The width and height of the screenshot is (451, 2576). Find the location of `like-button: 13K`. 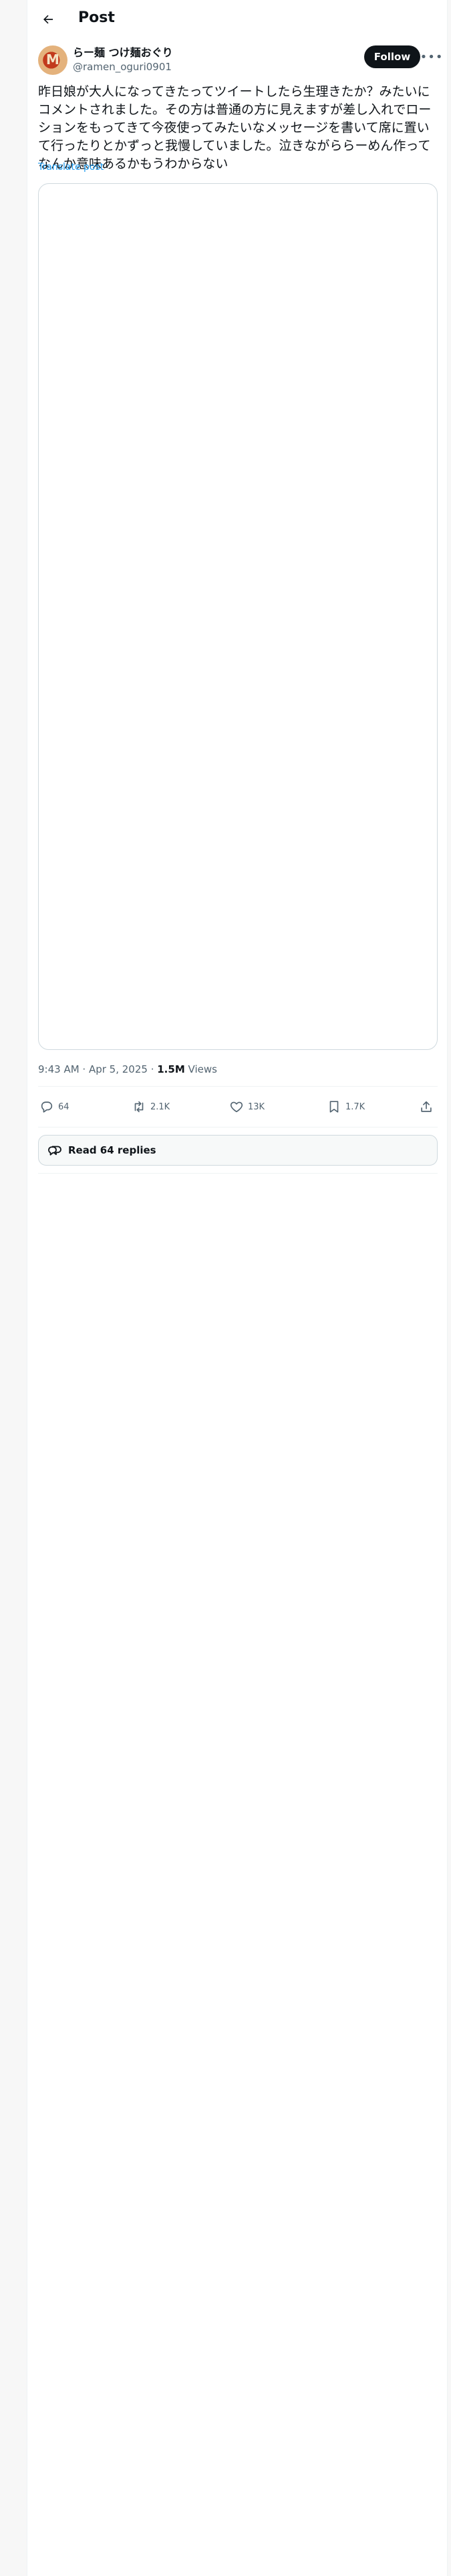

like-button: 13K is located at coordinates (247, 1107).